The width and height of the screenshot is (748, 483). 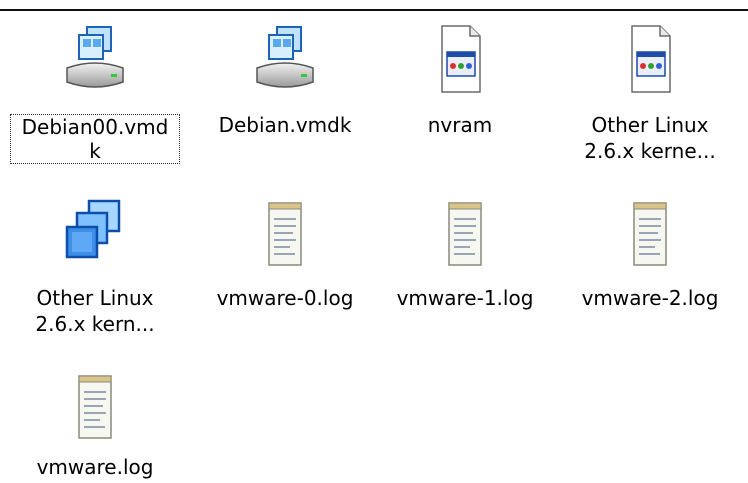 What do you see at coordinates (465, 298) in the screenshot?
I see `file-name-label: vmware-1.log` at bounding box center [465, 298].